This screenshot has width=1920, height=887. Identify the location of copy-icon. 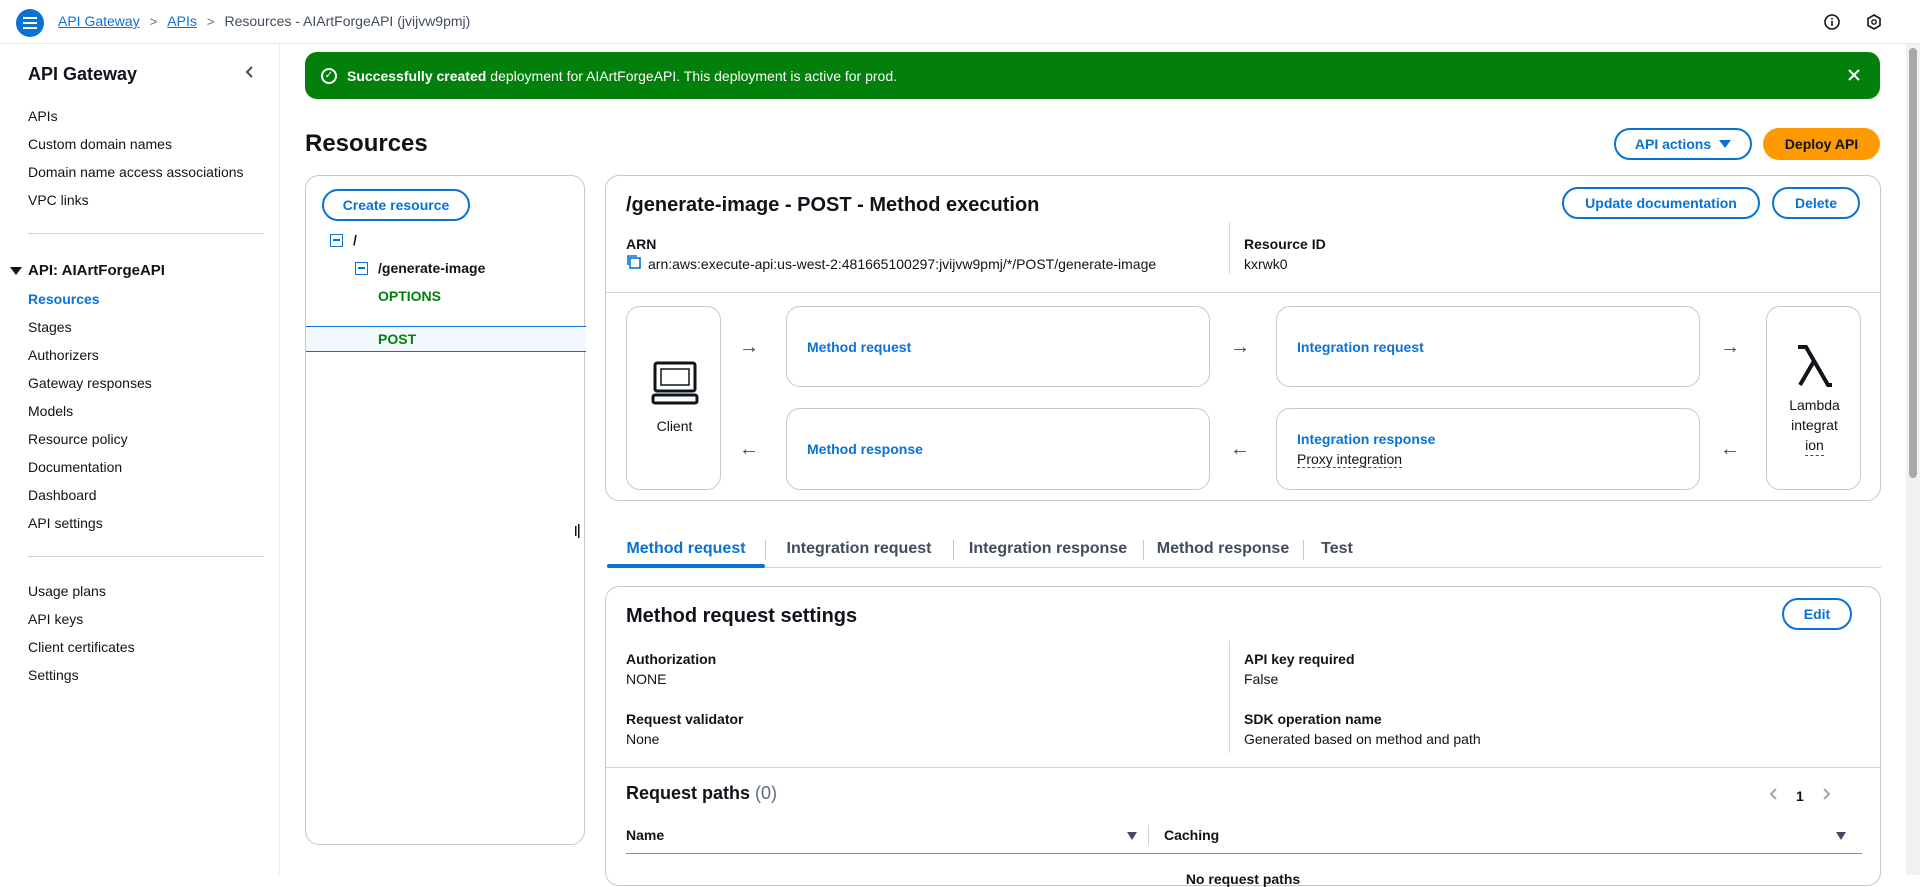
(634, 263).